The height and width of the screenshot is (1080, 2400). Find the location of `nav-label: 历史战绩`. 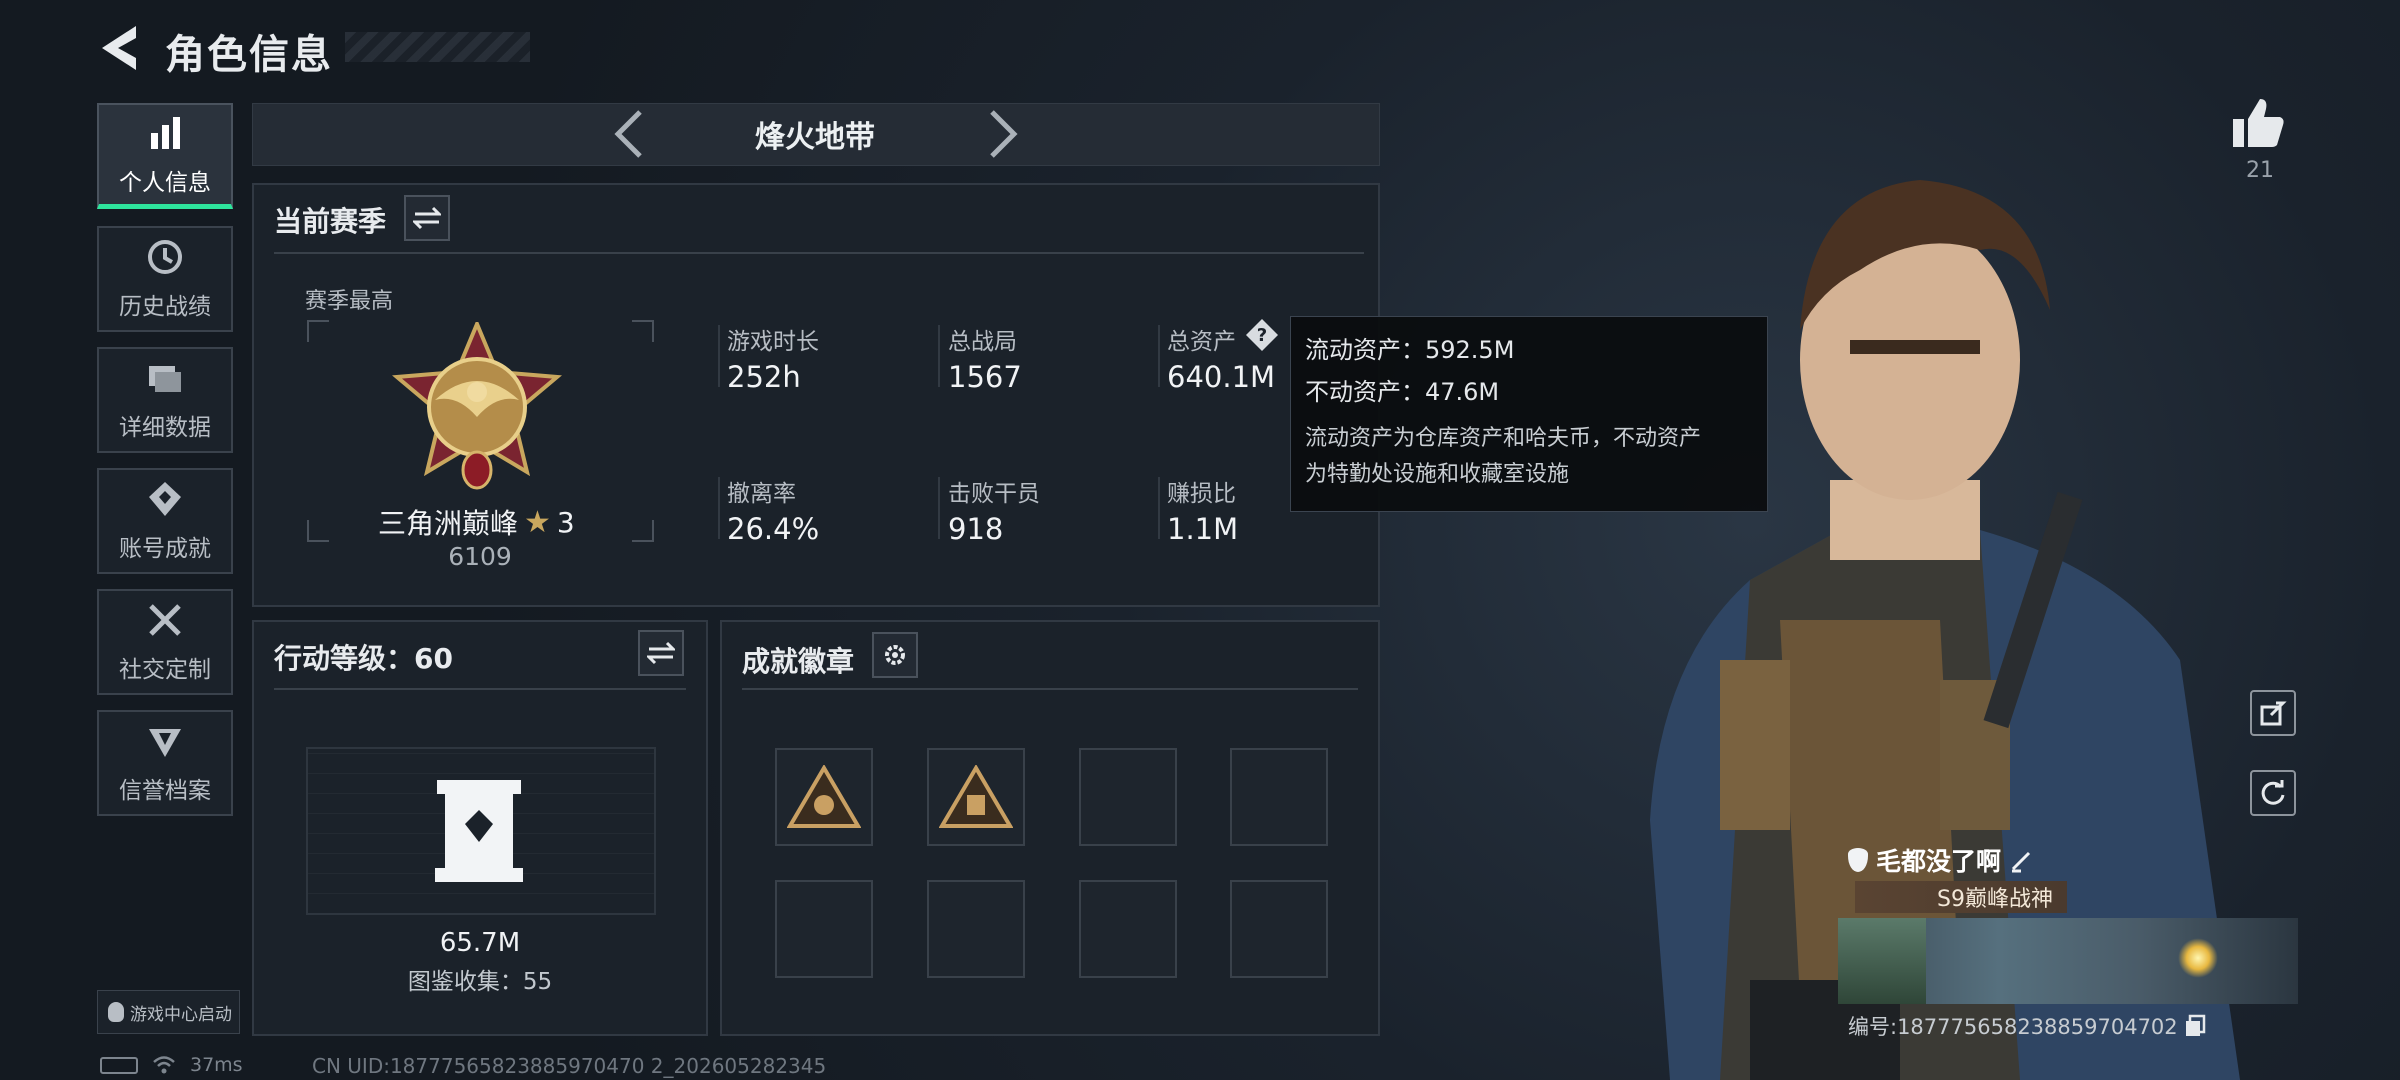

nav-label: 历史战绩 is located at coordinates (165, 307).